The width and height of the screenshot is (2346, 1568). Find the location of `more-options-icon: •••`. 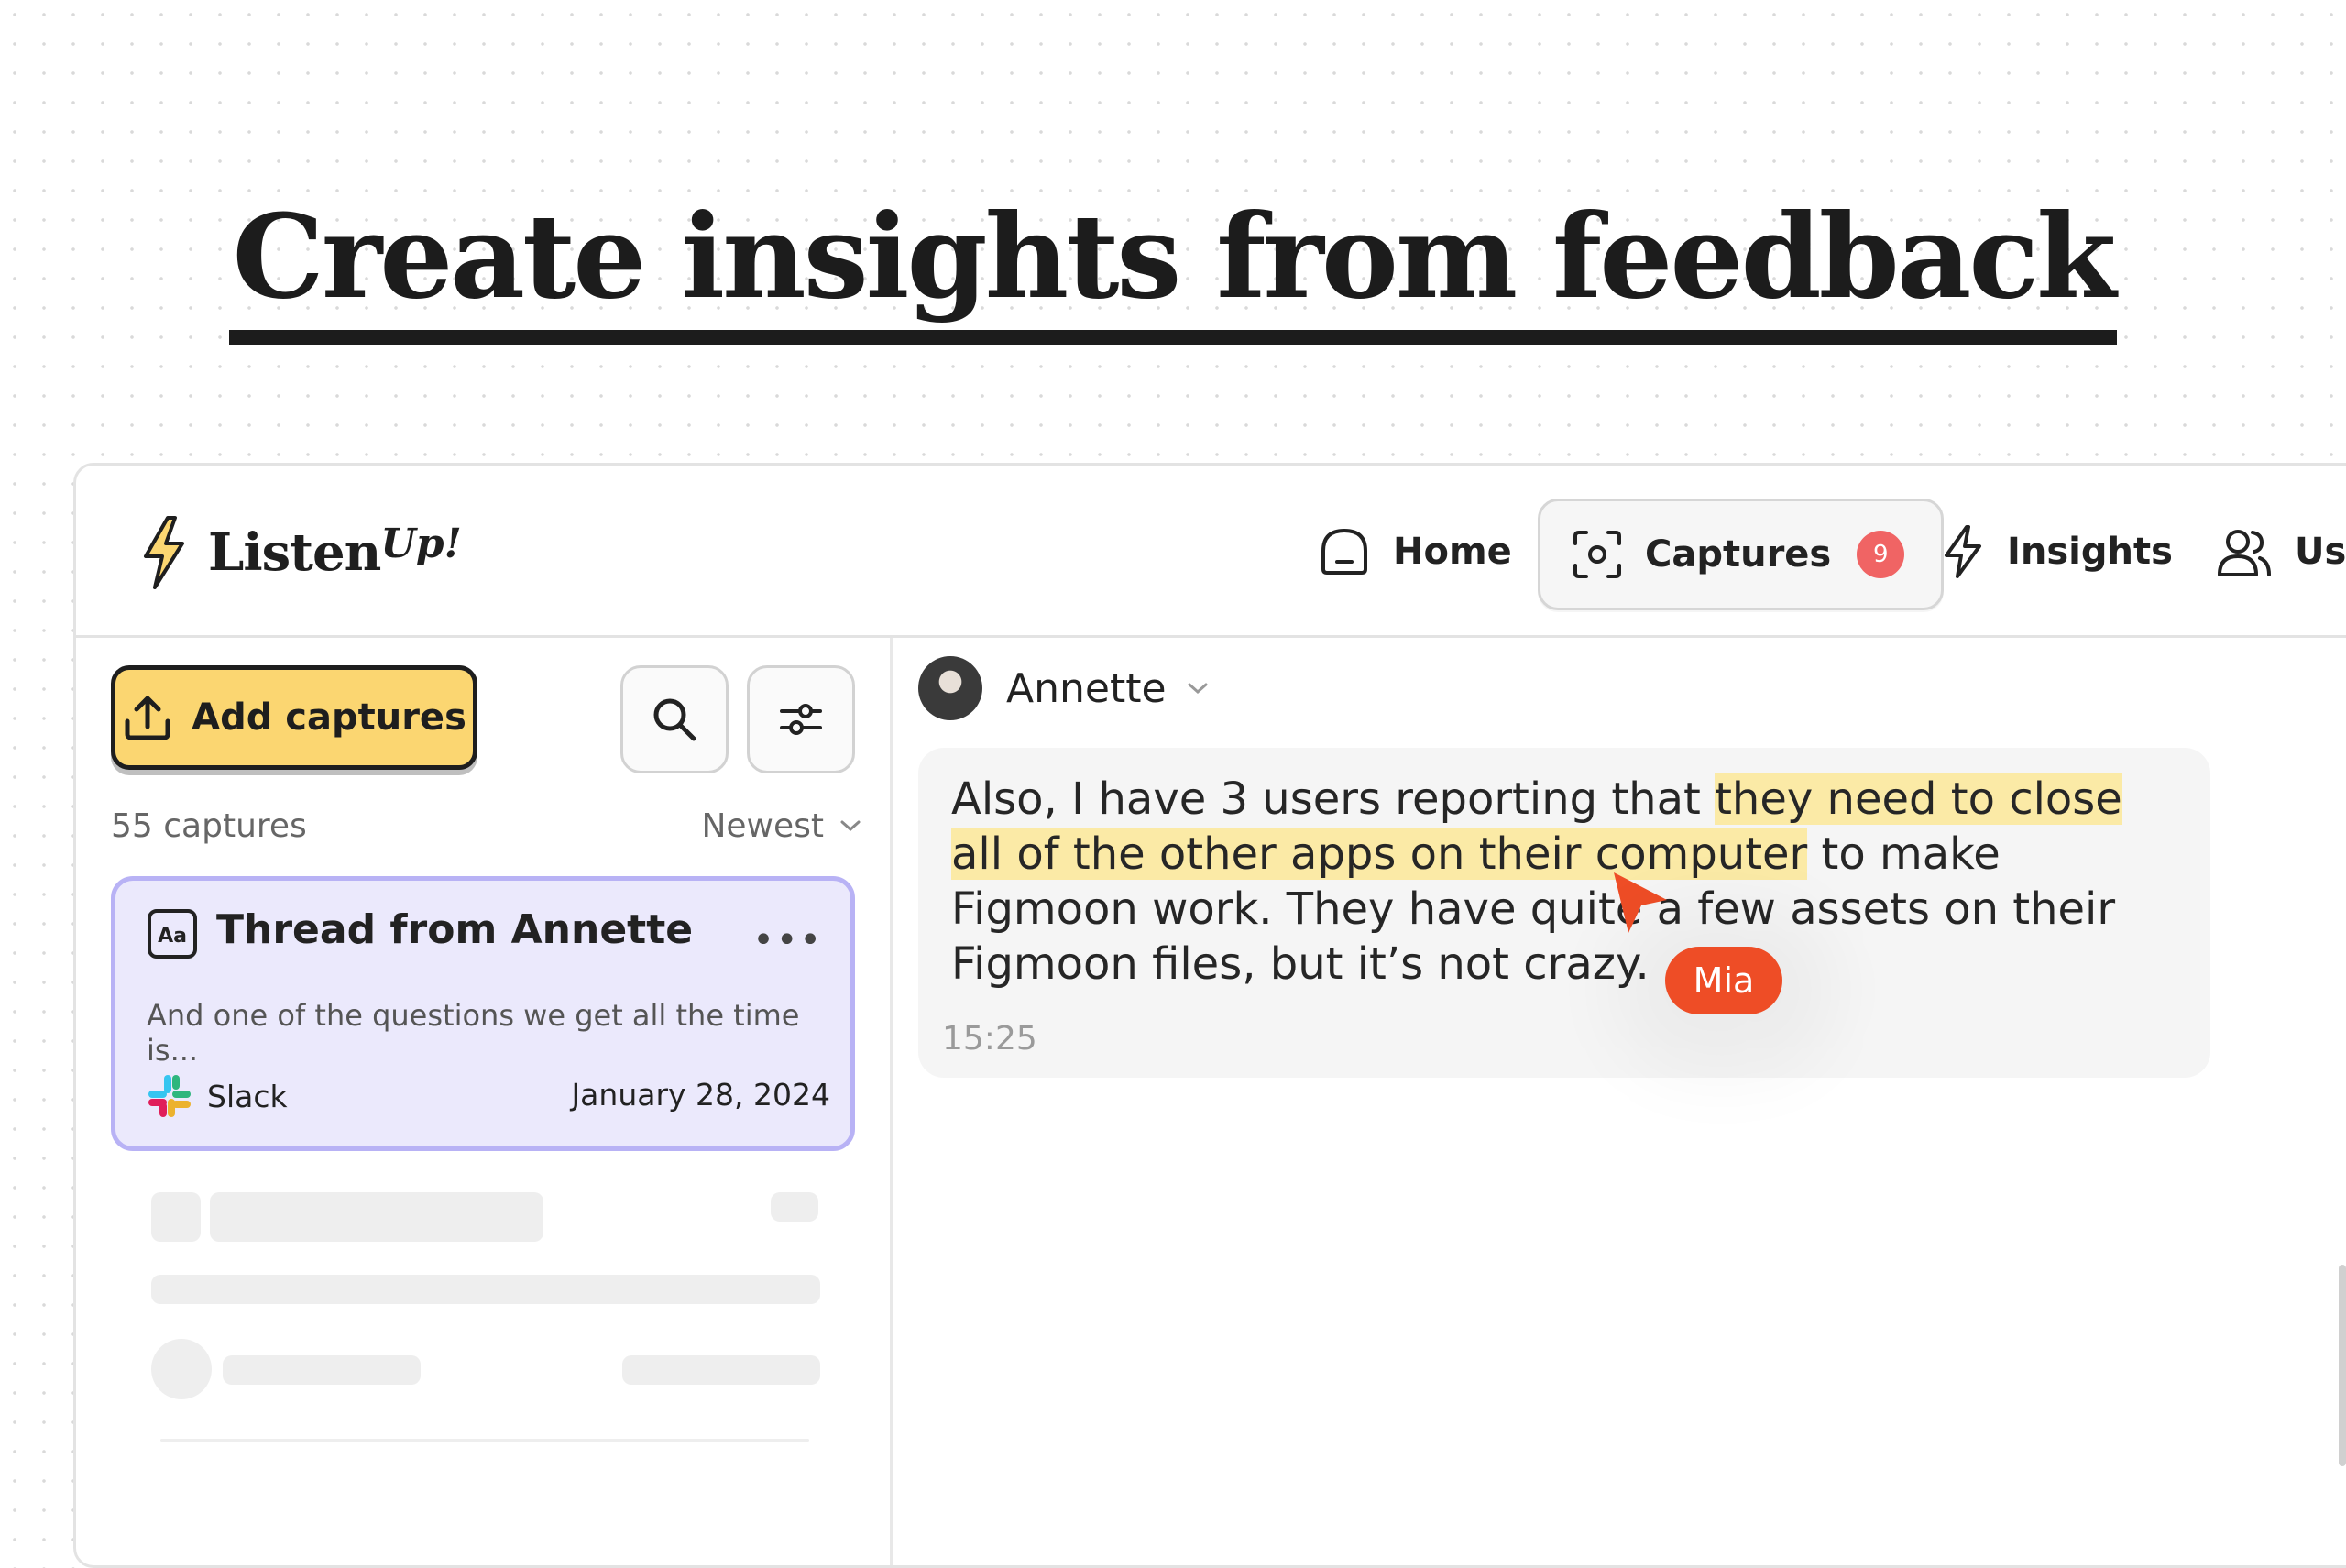

more-options-icon: ••• is located at coordinates (787, 940).